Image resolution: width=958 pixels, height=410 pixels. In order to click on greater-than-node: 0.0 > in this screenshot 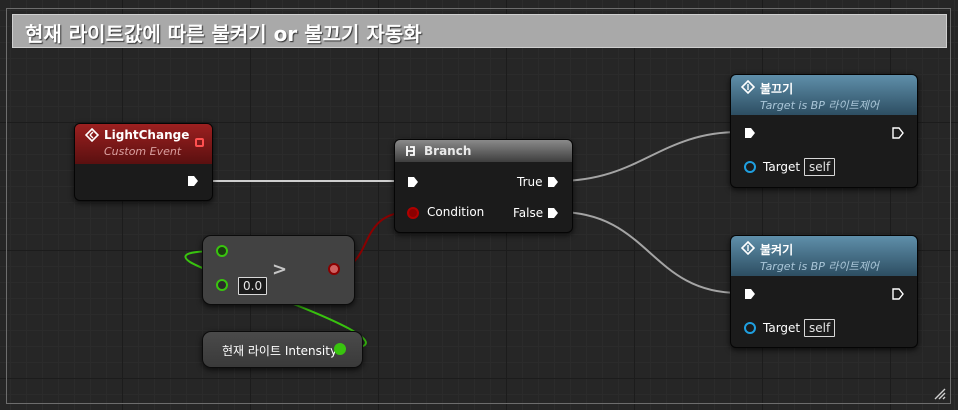, I will do `click(278, 270)`.